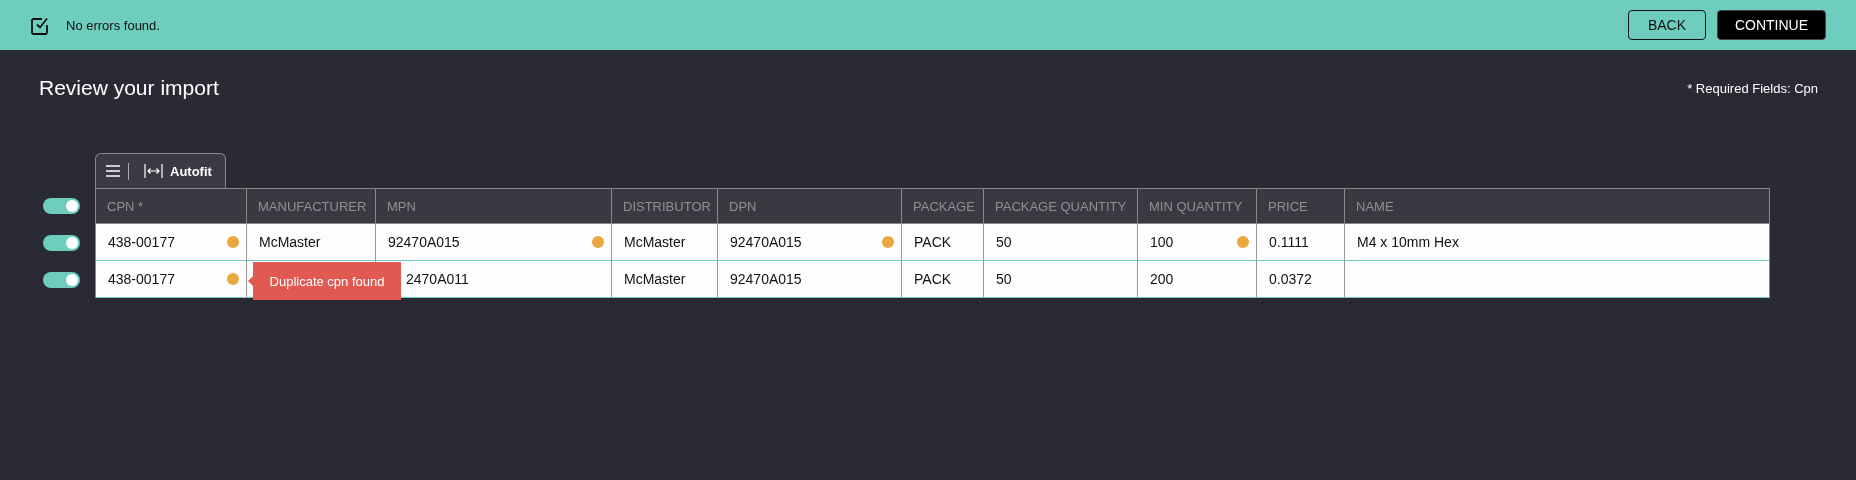  What do you see at coordinates (324, 281) in the screenshot?
I see `error-tooltip: Duplicate cpn found` at bounding box center [324, 281].